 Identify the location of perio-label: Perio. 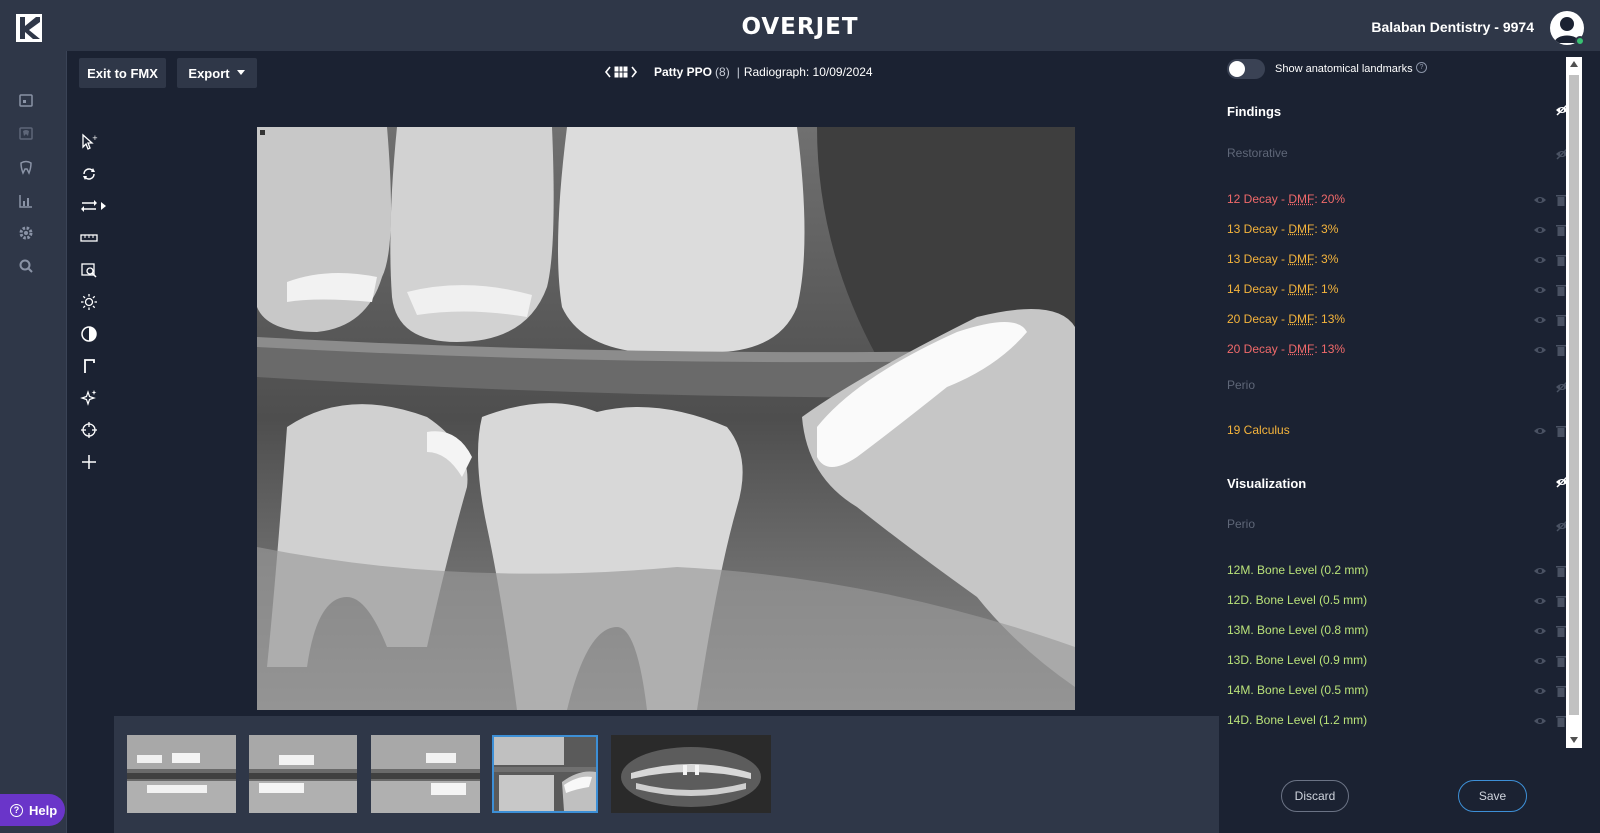
(1241, 385).